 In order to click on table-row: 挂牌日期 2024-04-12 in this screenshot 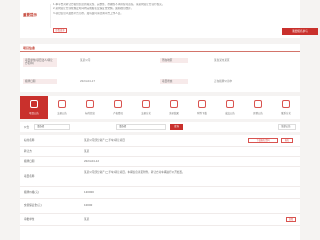, I will do `click(160, 162)`.